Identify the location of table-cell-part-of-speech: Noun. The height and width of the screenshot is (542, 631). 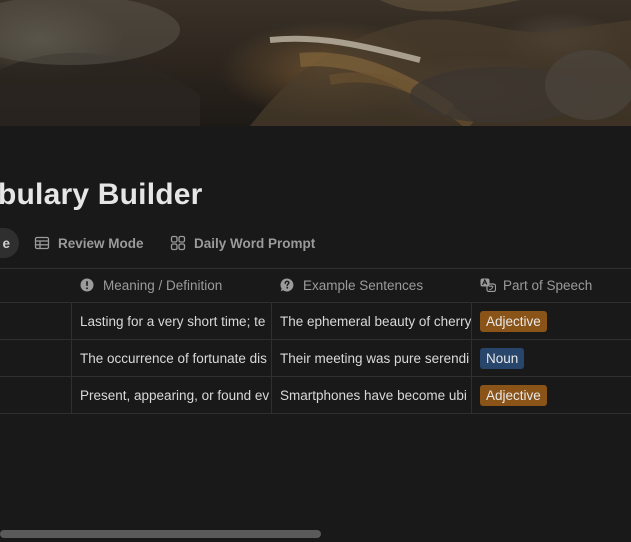
(551, 358).